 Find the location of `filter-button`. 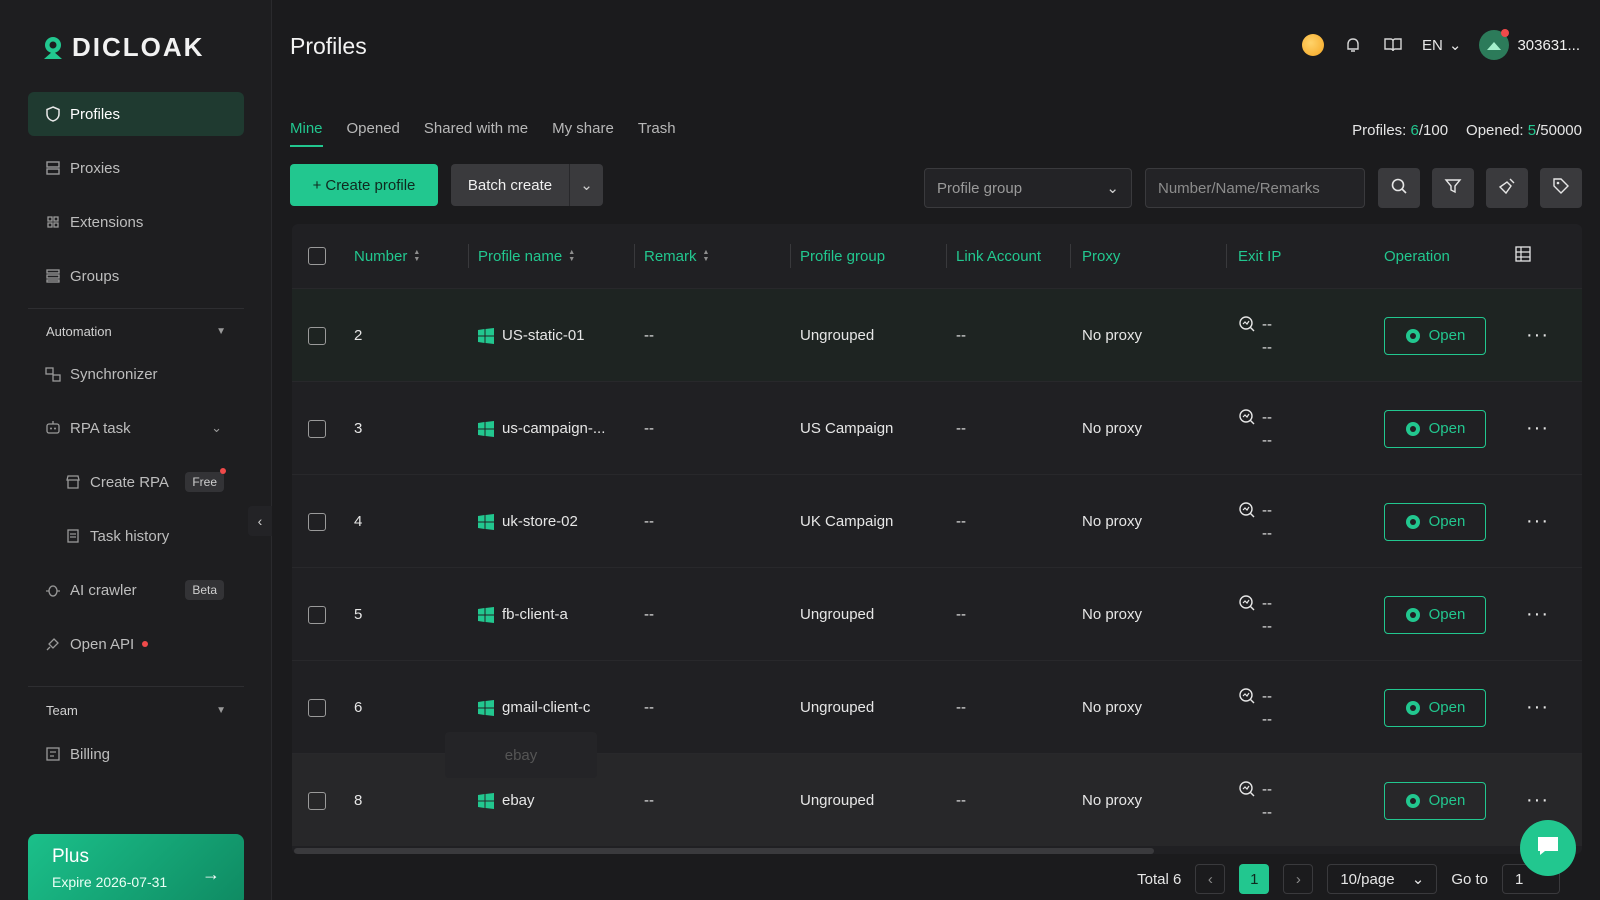

filter-button is located at coordinates (1453, 188).